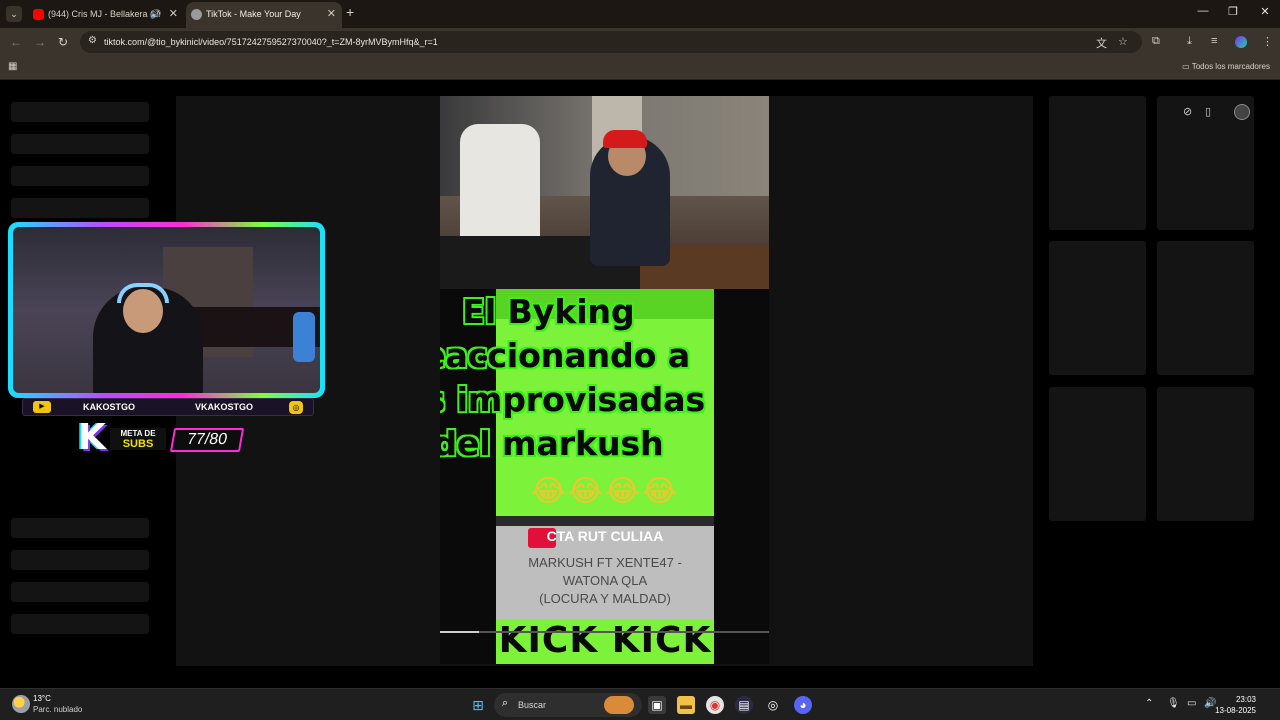 This screenshot has height=720, width=1280. I want to click on tab-tiktok: TikTok - Make Your Day ✕, so click(264, 15).